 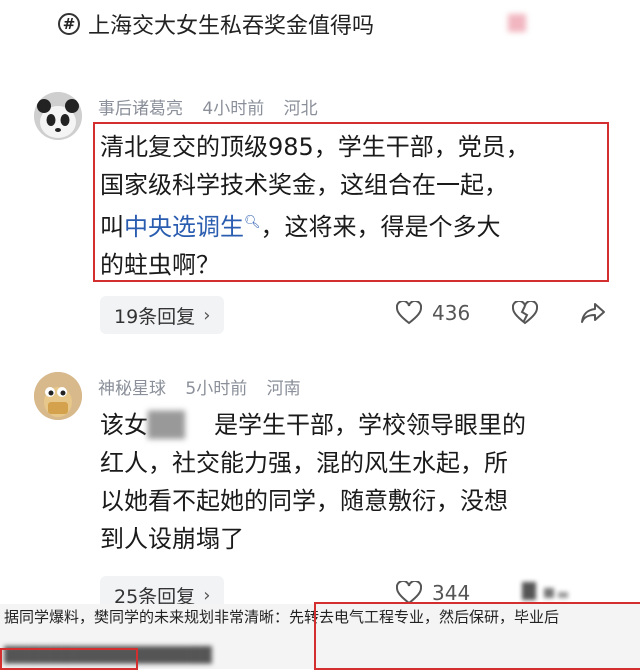 What do you see at coordinates (132, 389) in the screenshot?
I see `username: 神秘星球` at bounding box center [132, 389].